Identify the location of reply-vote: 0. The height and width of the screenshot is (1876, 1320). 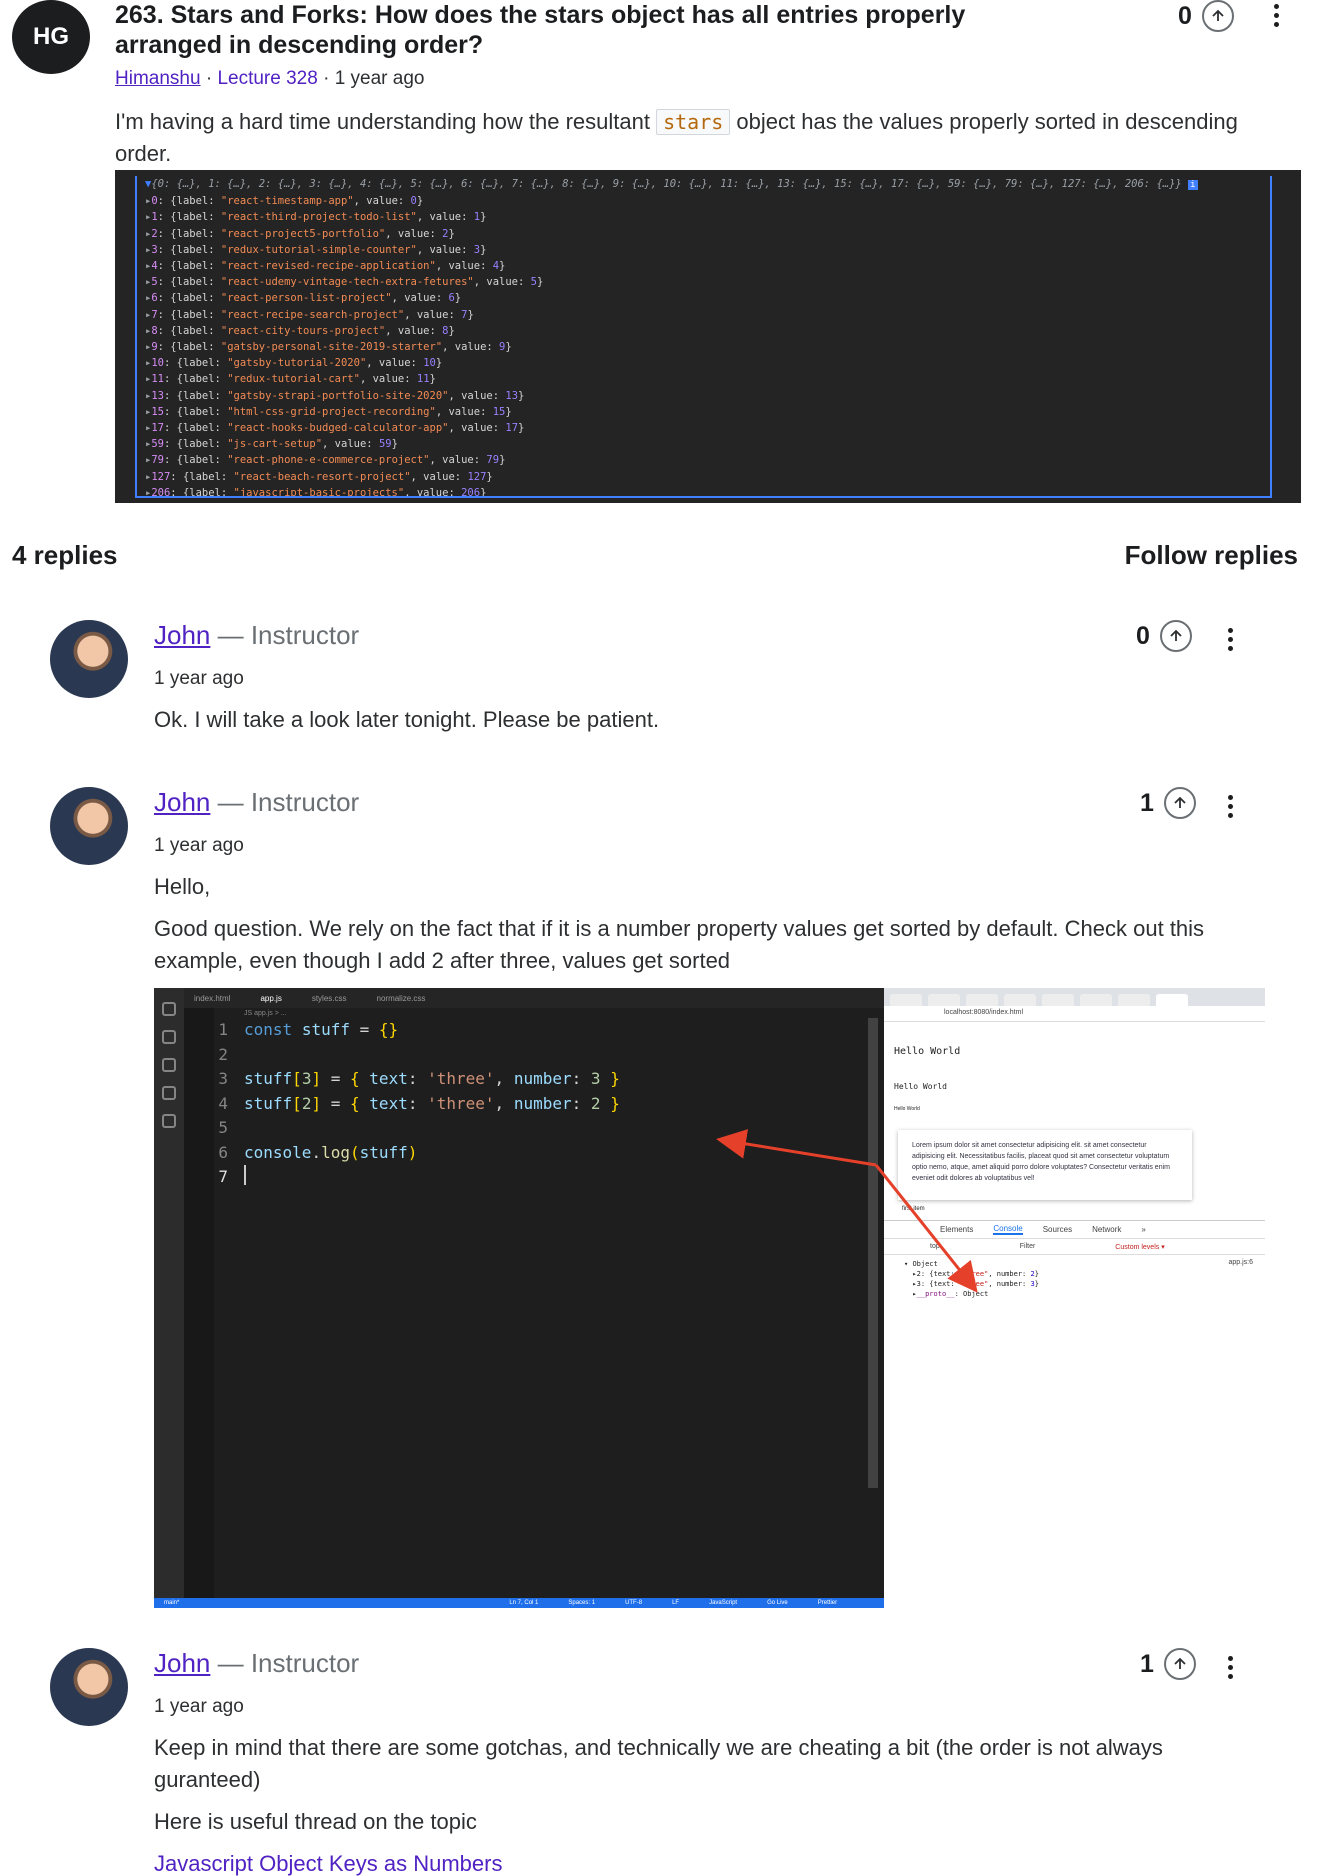
(1164, 636).